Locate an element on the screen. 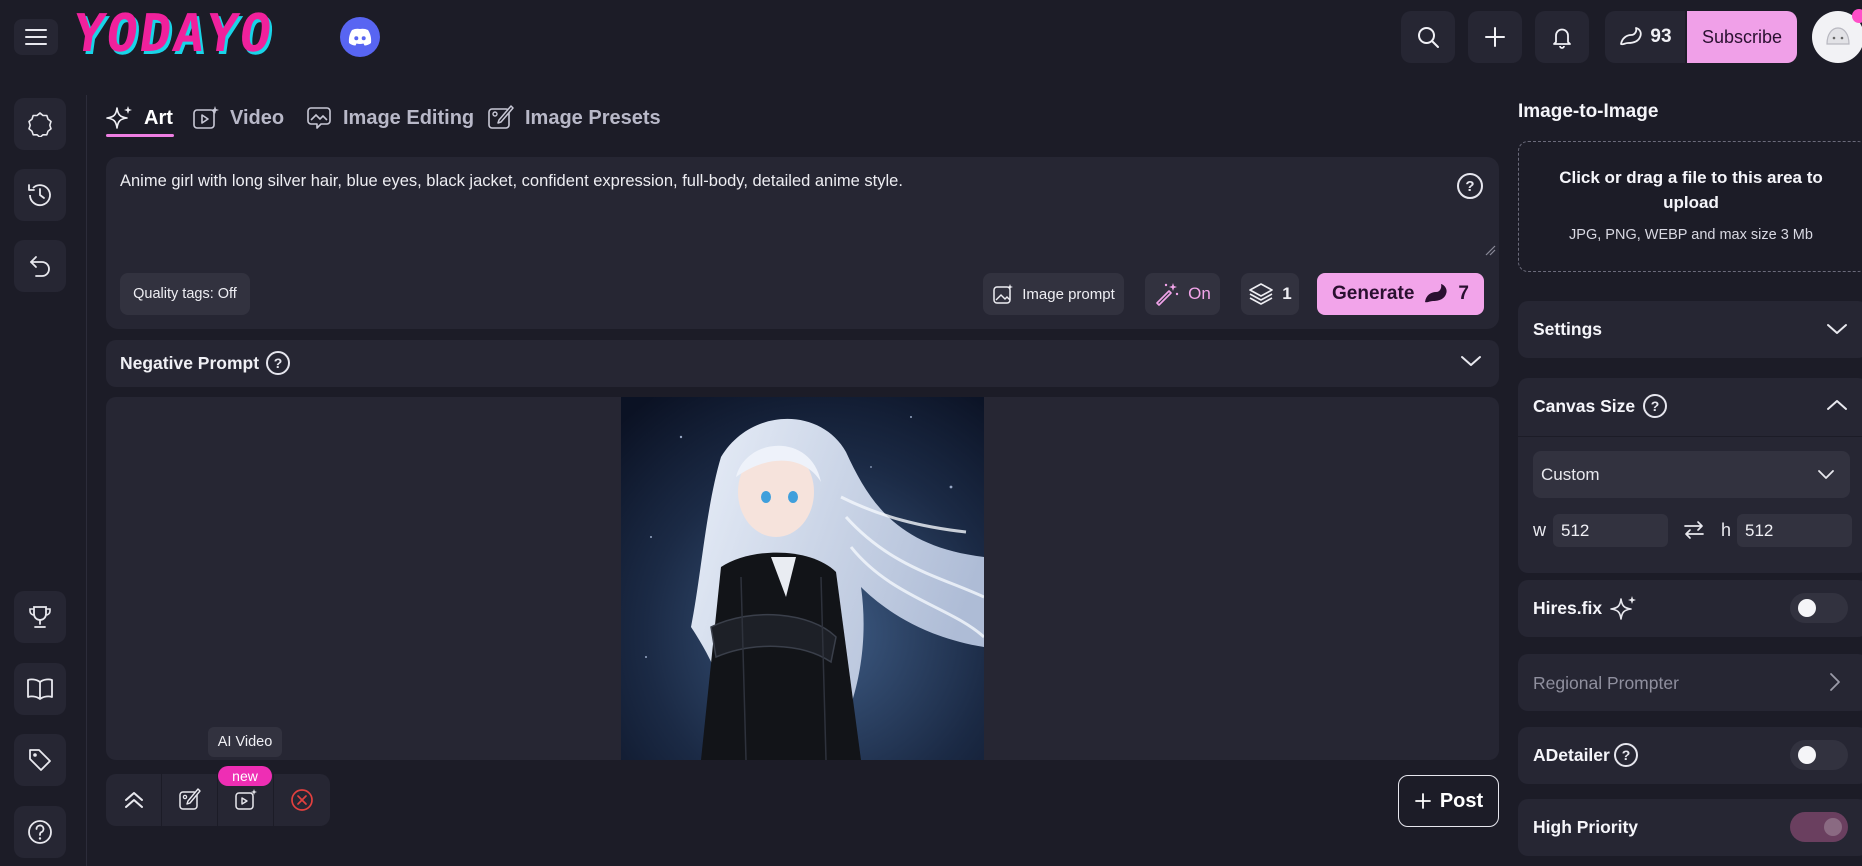 This screenshot has height=866, width=1862. rail-guide-button is located at coordinates (40, 689).